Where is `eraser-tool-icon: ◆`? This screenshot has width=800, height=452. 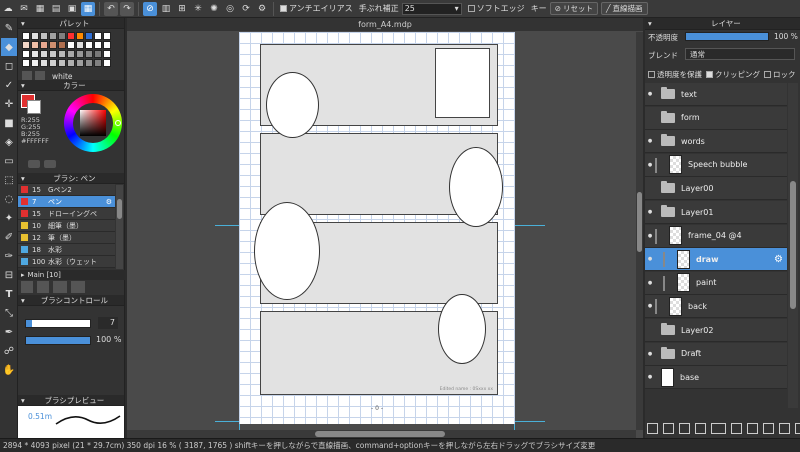
eraser-tool-icon: ◆ is located at coordinates (9, 47).